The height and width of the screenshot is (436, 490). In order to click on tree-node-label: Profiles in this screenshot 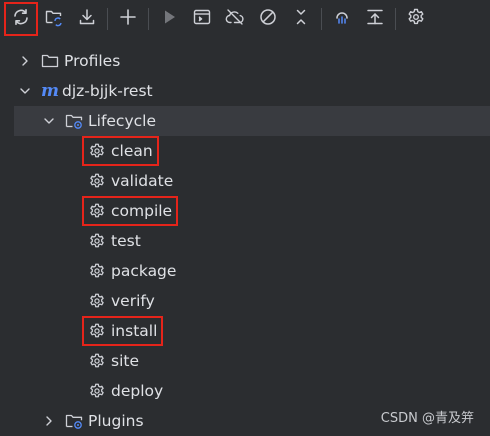, I will do `click(92, 61)`.